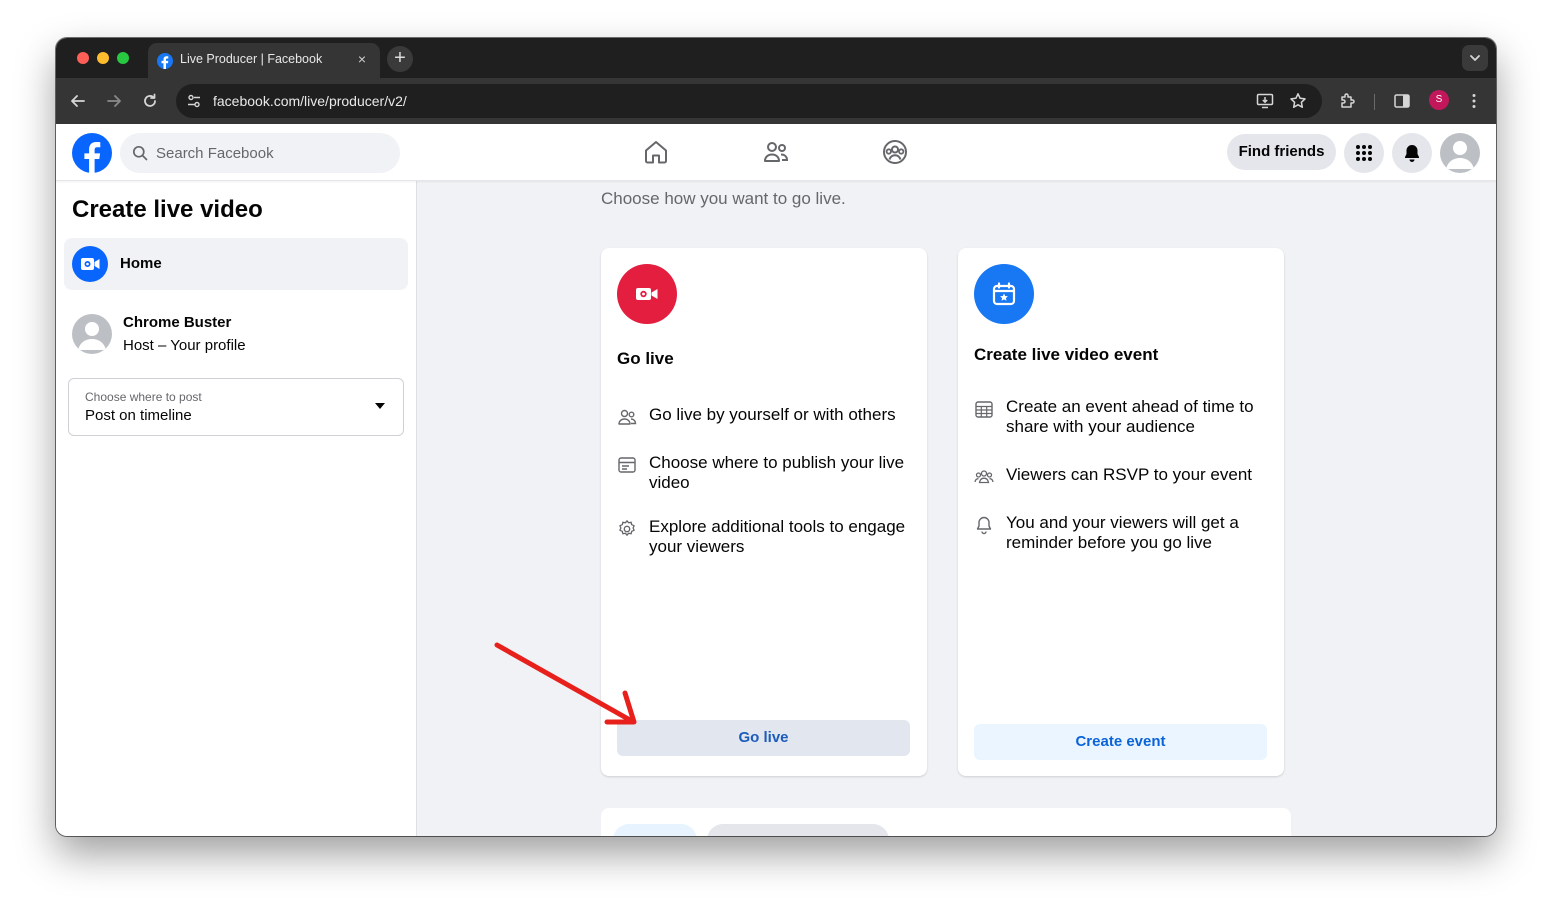 This screenshot has width=1552, height=911. I want to click on install-app-icon, so click(1265, 101).